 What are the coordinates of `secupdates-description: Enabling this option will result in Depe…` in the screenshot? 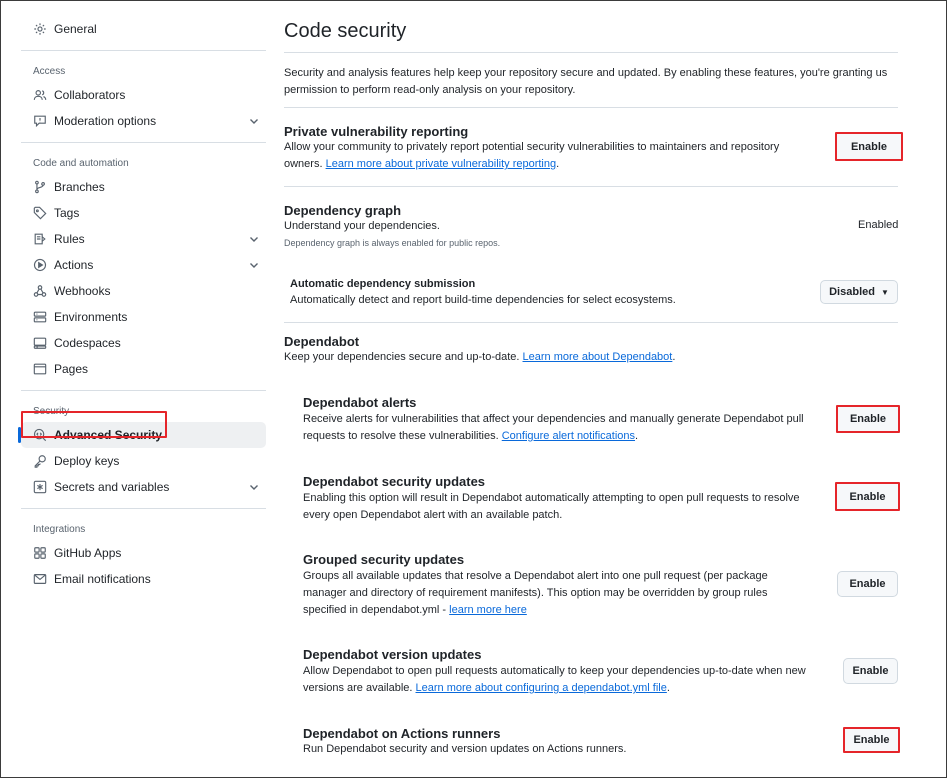 It's located at (551, 506).